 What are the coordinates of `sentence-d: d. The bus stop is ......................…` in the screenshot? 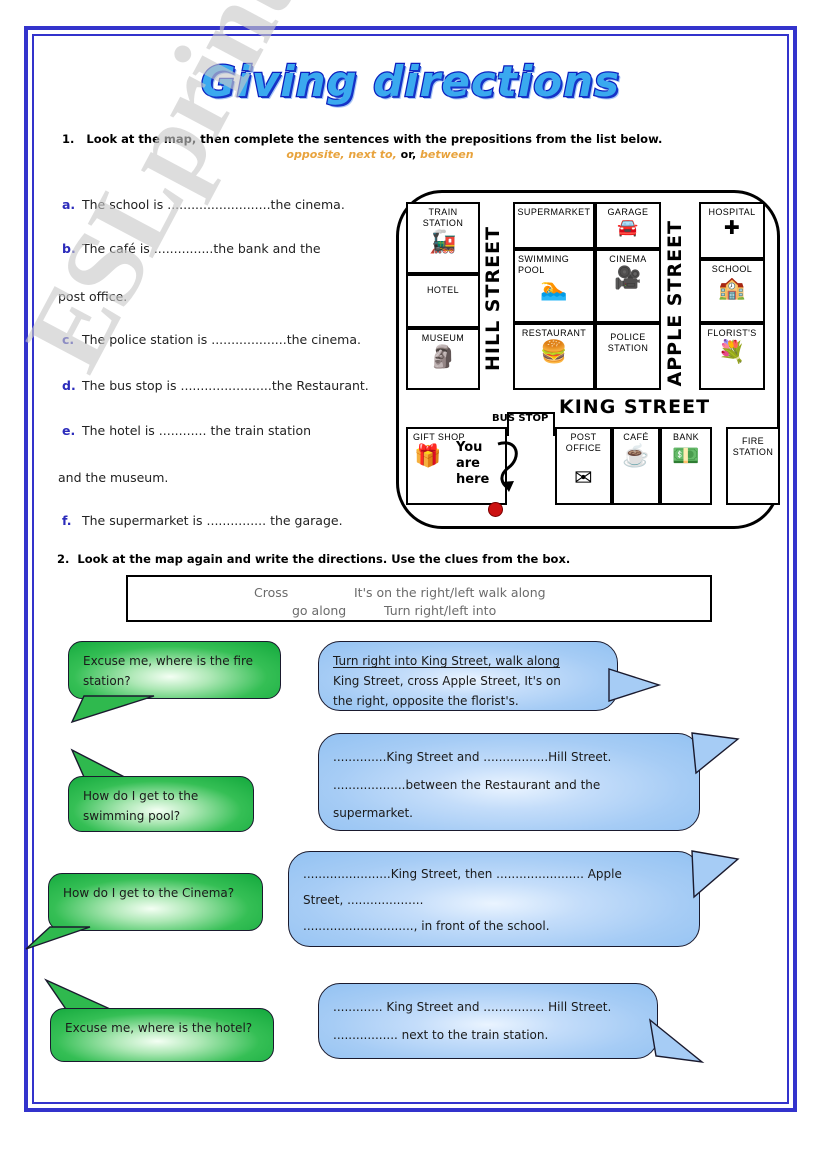 It's located at (215, 385).